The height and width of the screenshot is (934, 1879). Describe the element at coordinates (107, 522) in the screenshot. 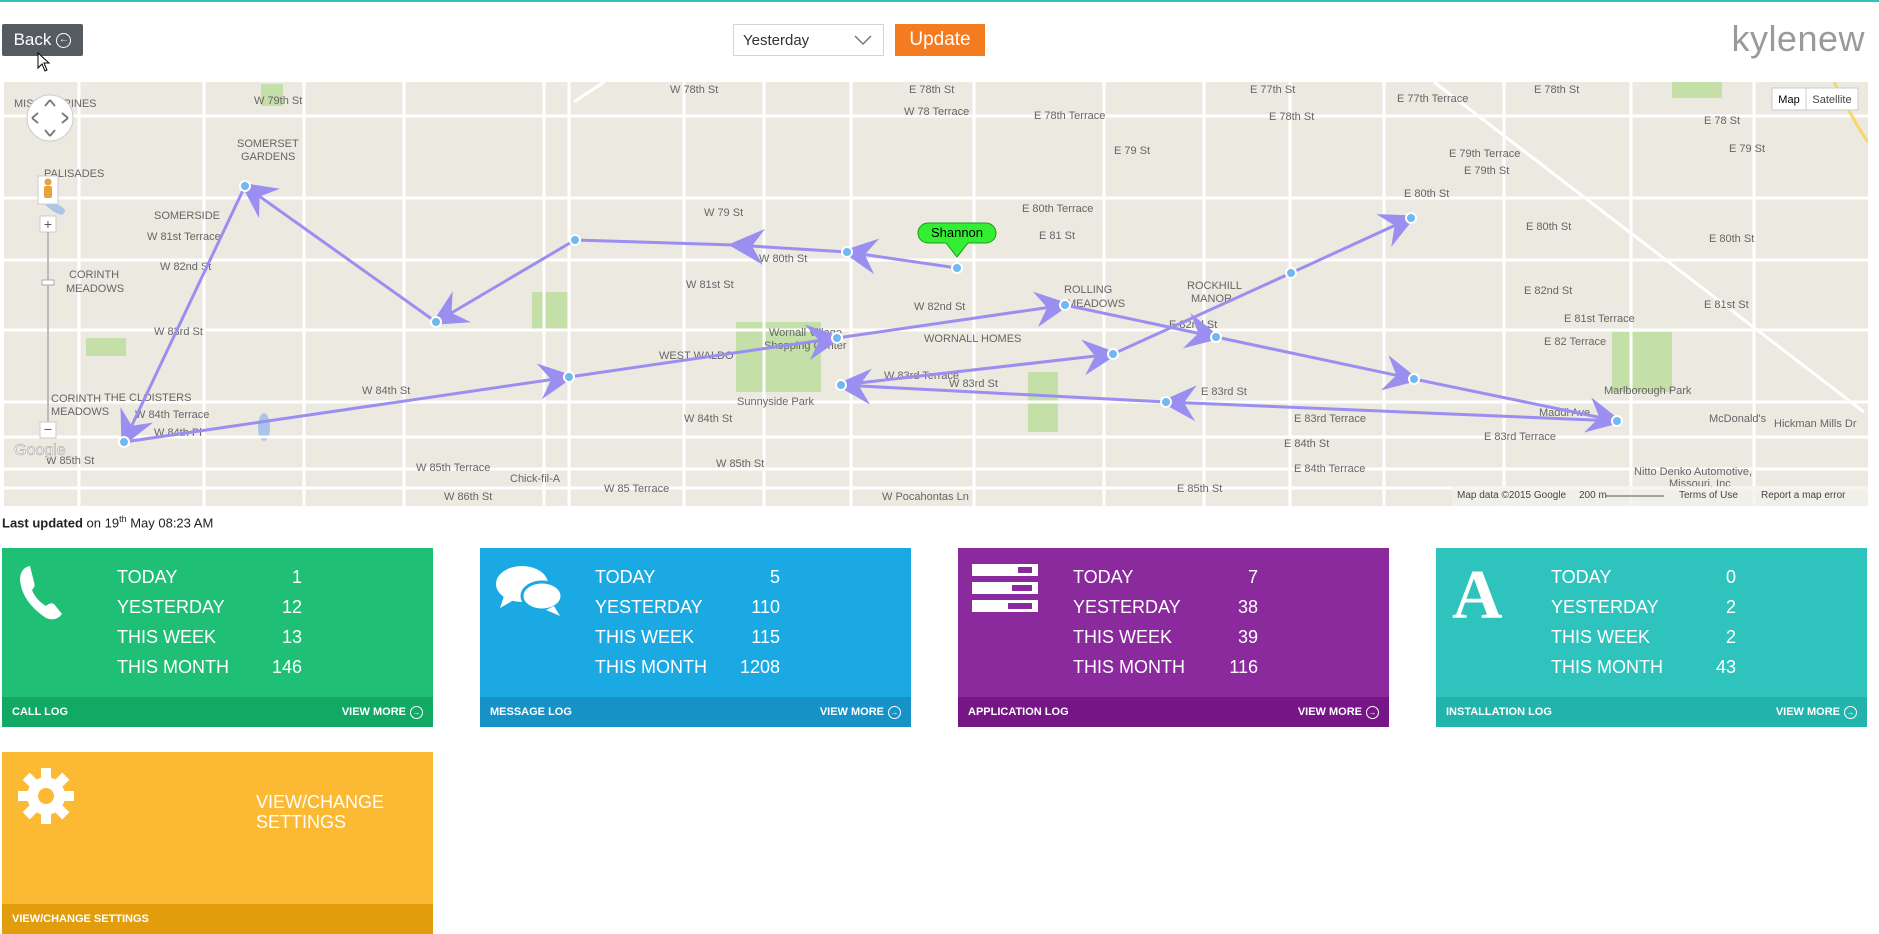

I see `last-updated: Last updated on 19th May 08:23 AM` at that location.